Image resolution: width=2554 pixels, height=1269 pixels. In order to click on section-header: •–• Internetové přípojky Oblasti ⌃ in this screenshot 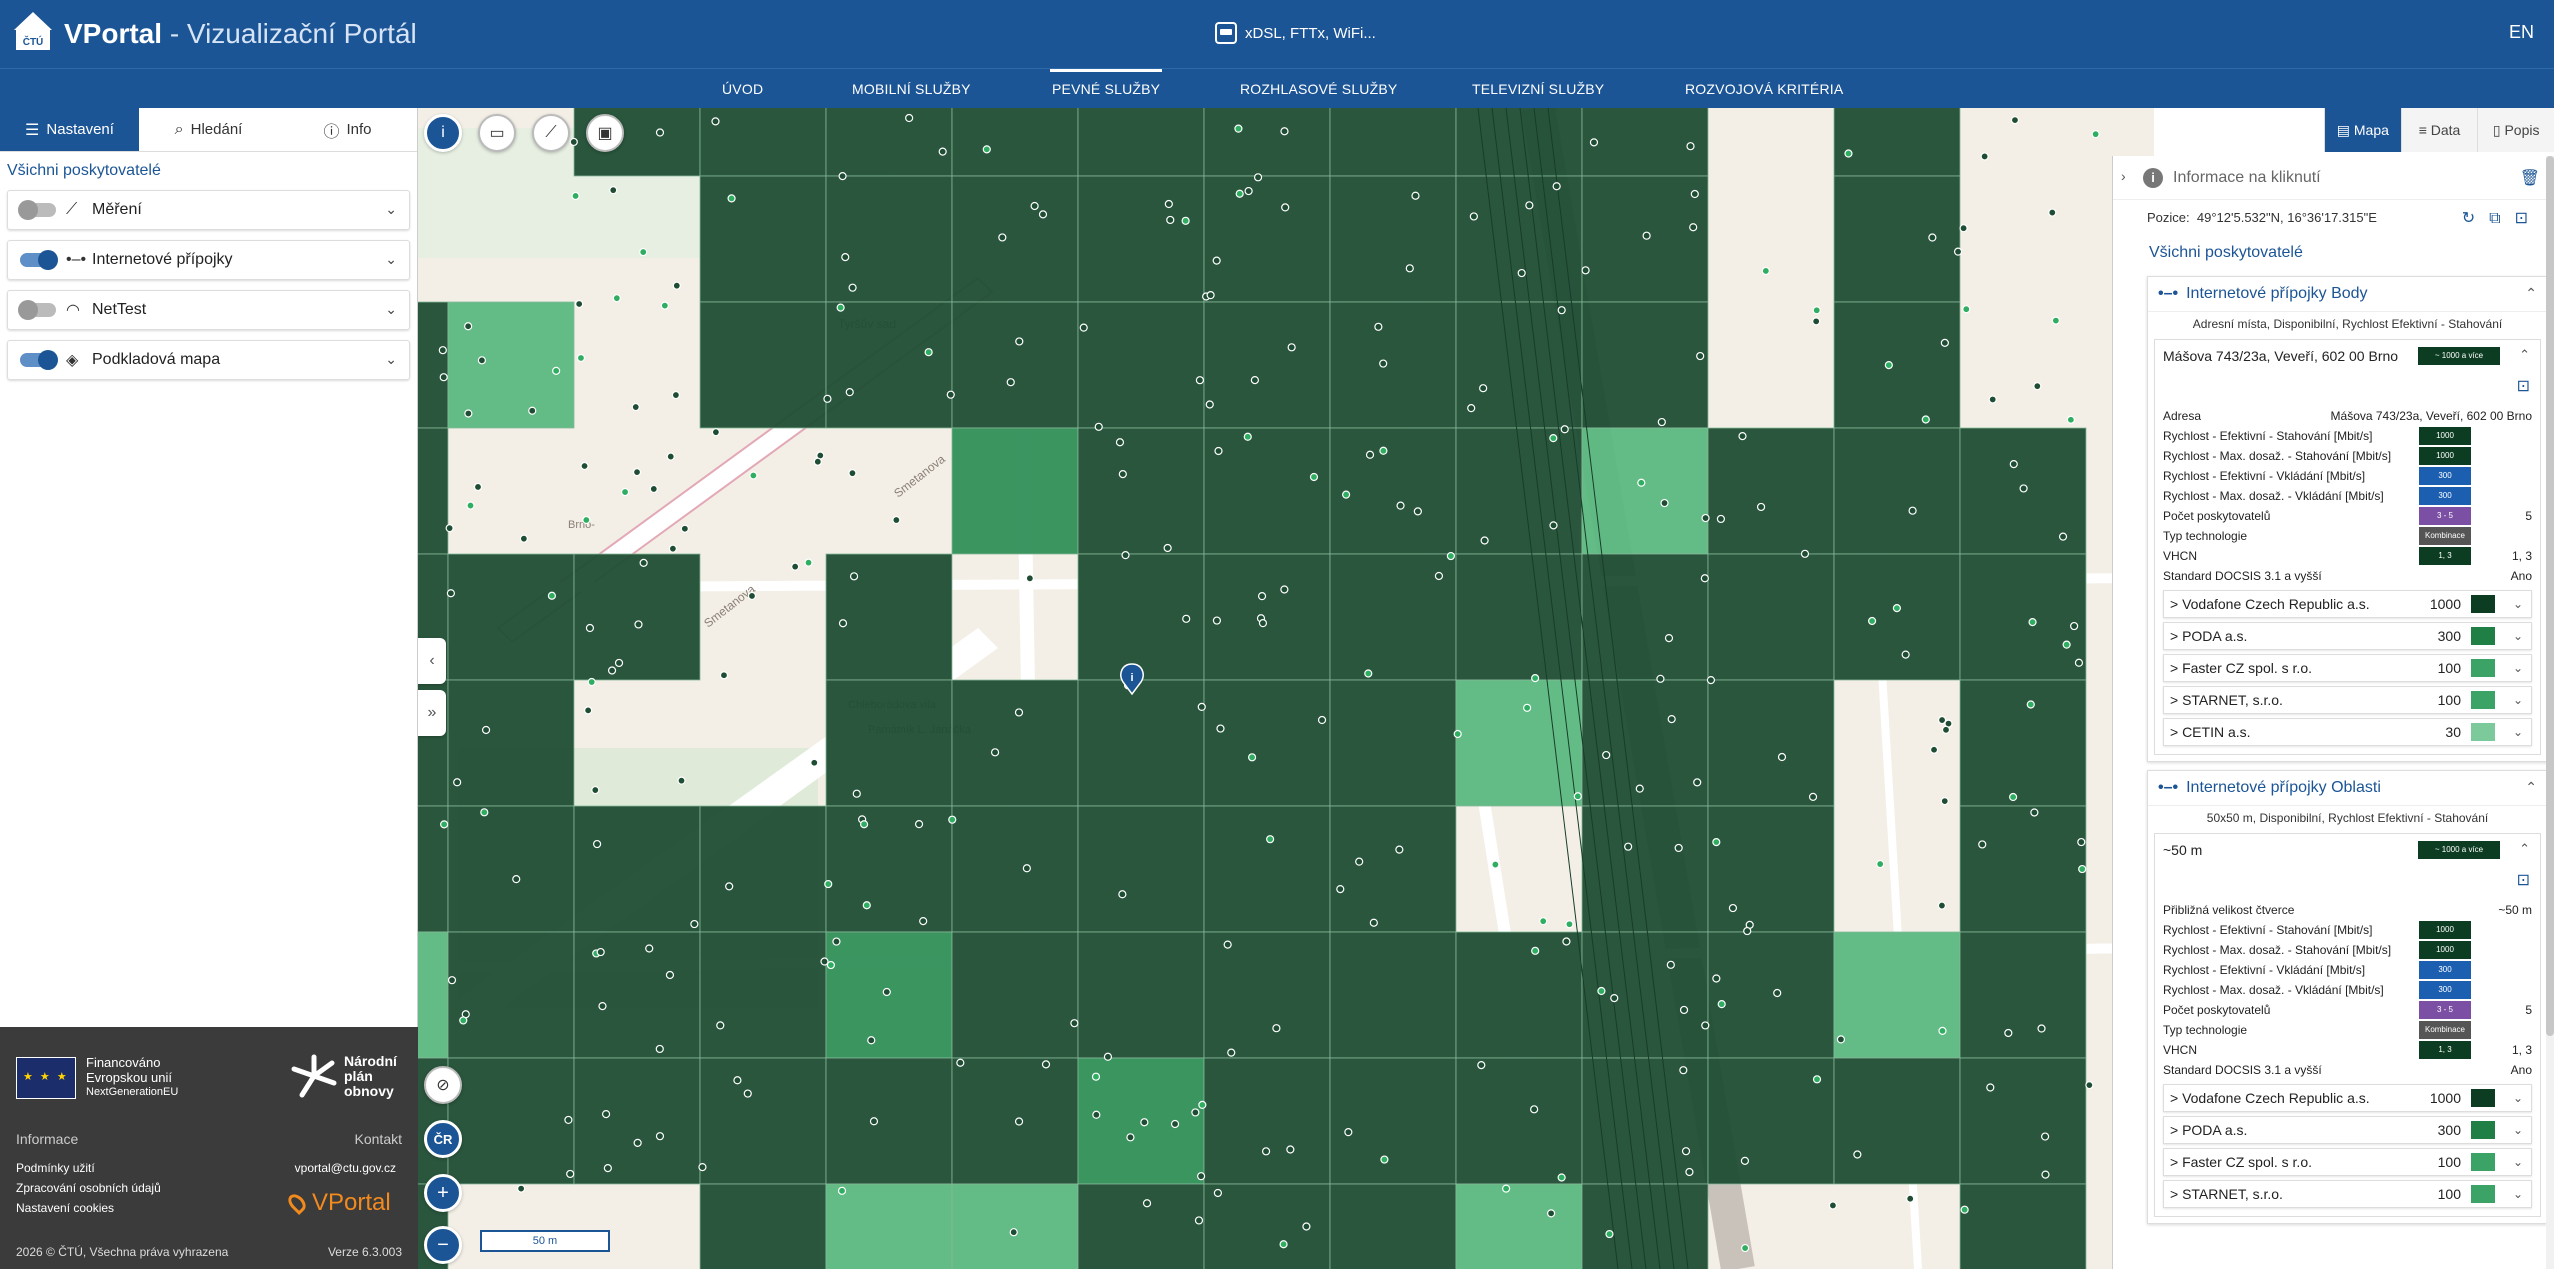, I will do `click(2347, 788)`.